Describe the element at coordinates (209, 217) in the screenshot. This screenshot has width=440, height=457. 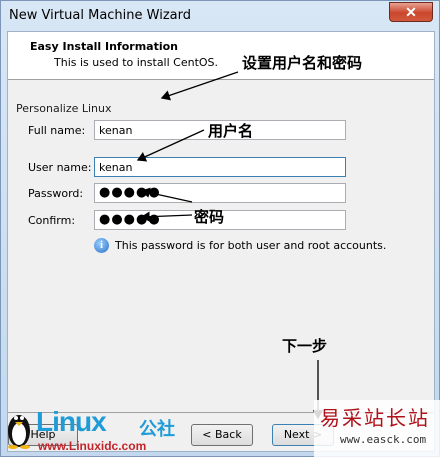
I see `annotation-password: 密码` at that location.